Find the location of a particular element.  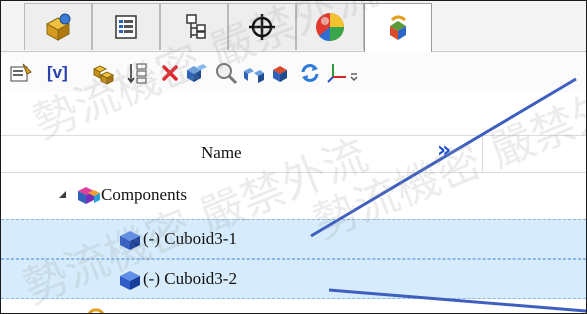

tree-root-components: Components is located at coordinates (293, 196).